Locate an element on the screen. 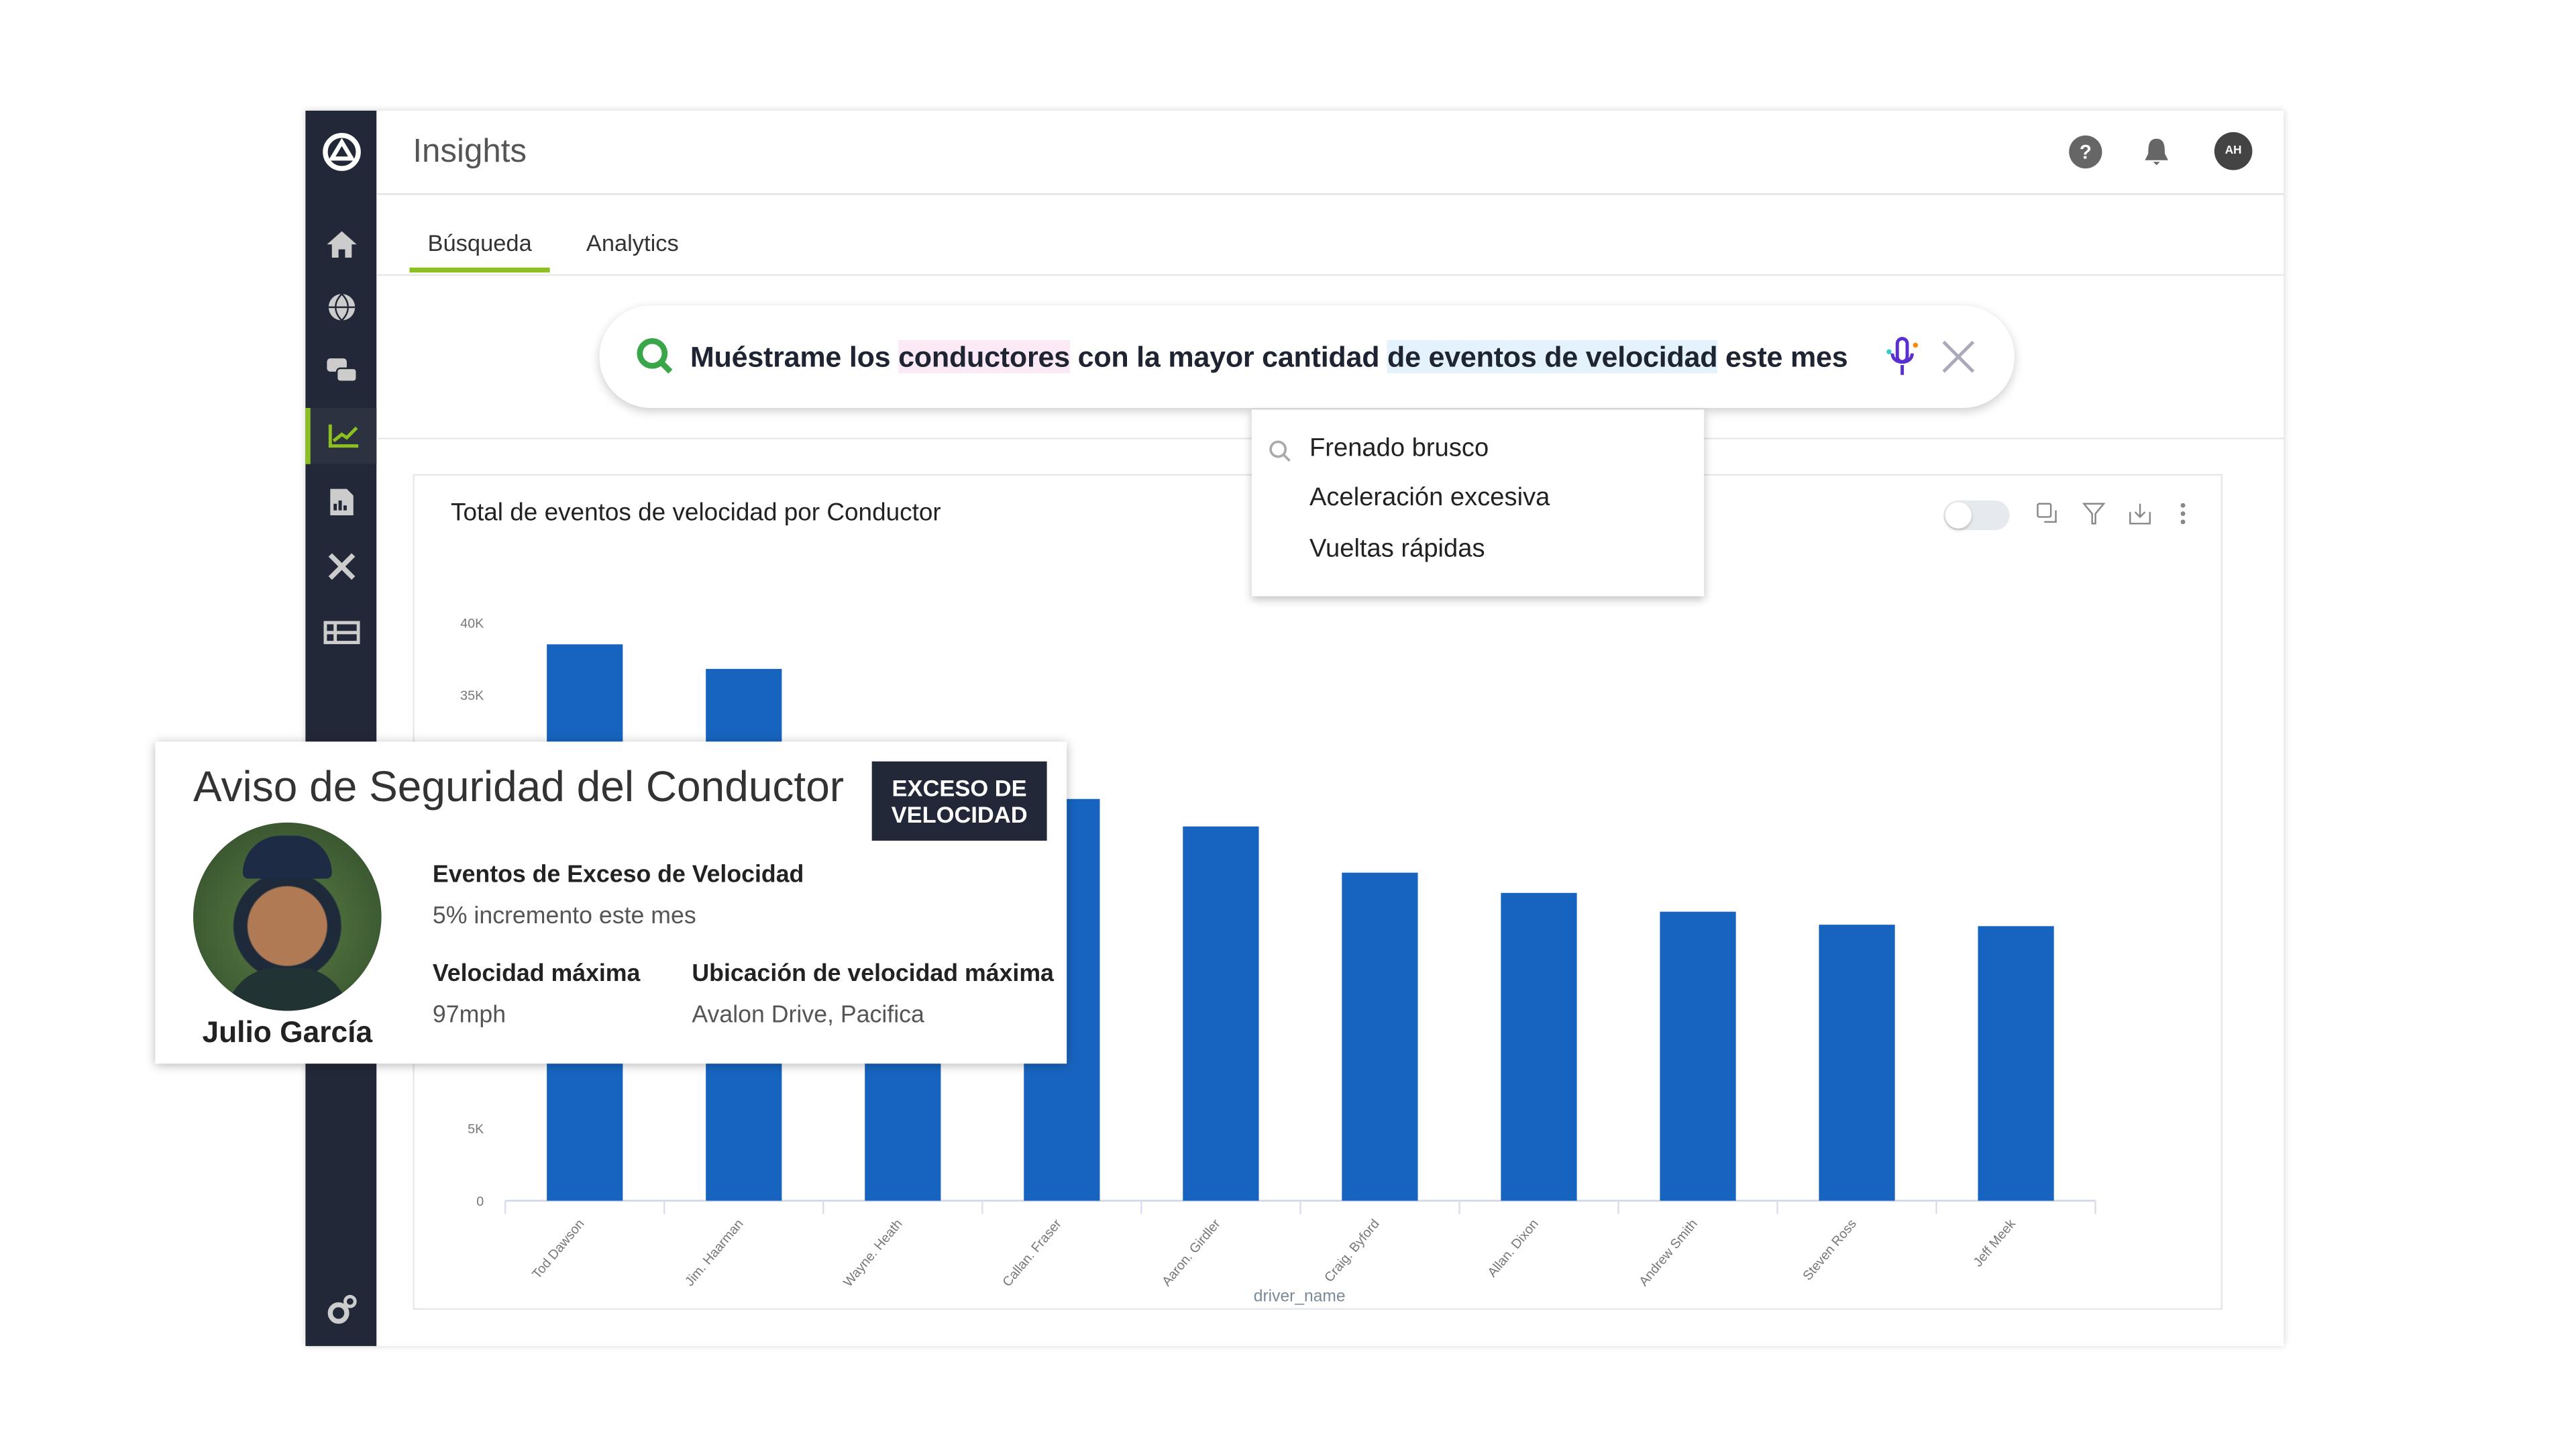  home-icon is located at coordinates (340, 244).